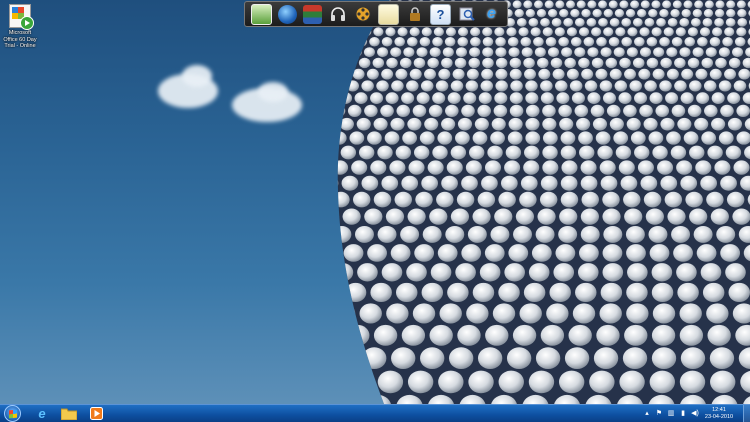 The image size is (750, 422). Describe the element at coordinates (647, 414) in the screenshot. I see `show-hidden-icons-icon: ▴` at that location.